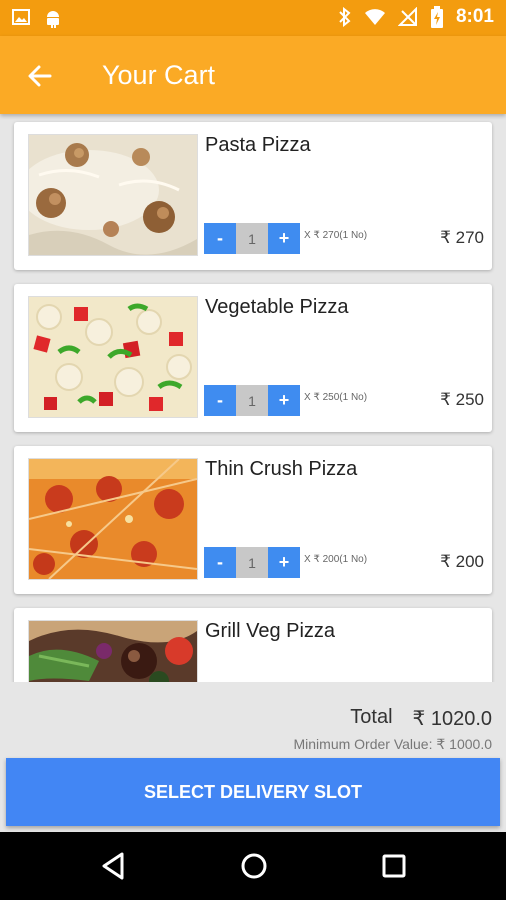 The height and width of the screenshot is (900, 506). I want to click on wifi-icon, so click(374, 17).